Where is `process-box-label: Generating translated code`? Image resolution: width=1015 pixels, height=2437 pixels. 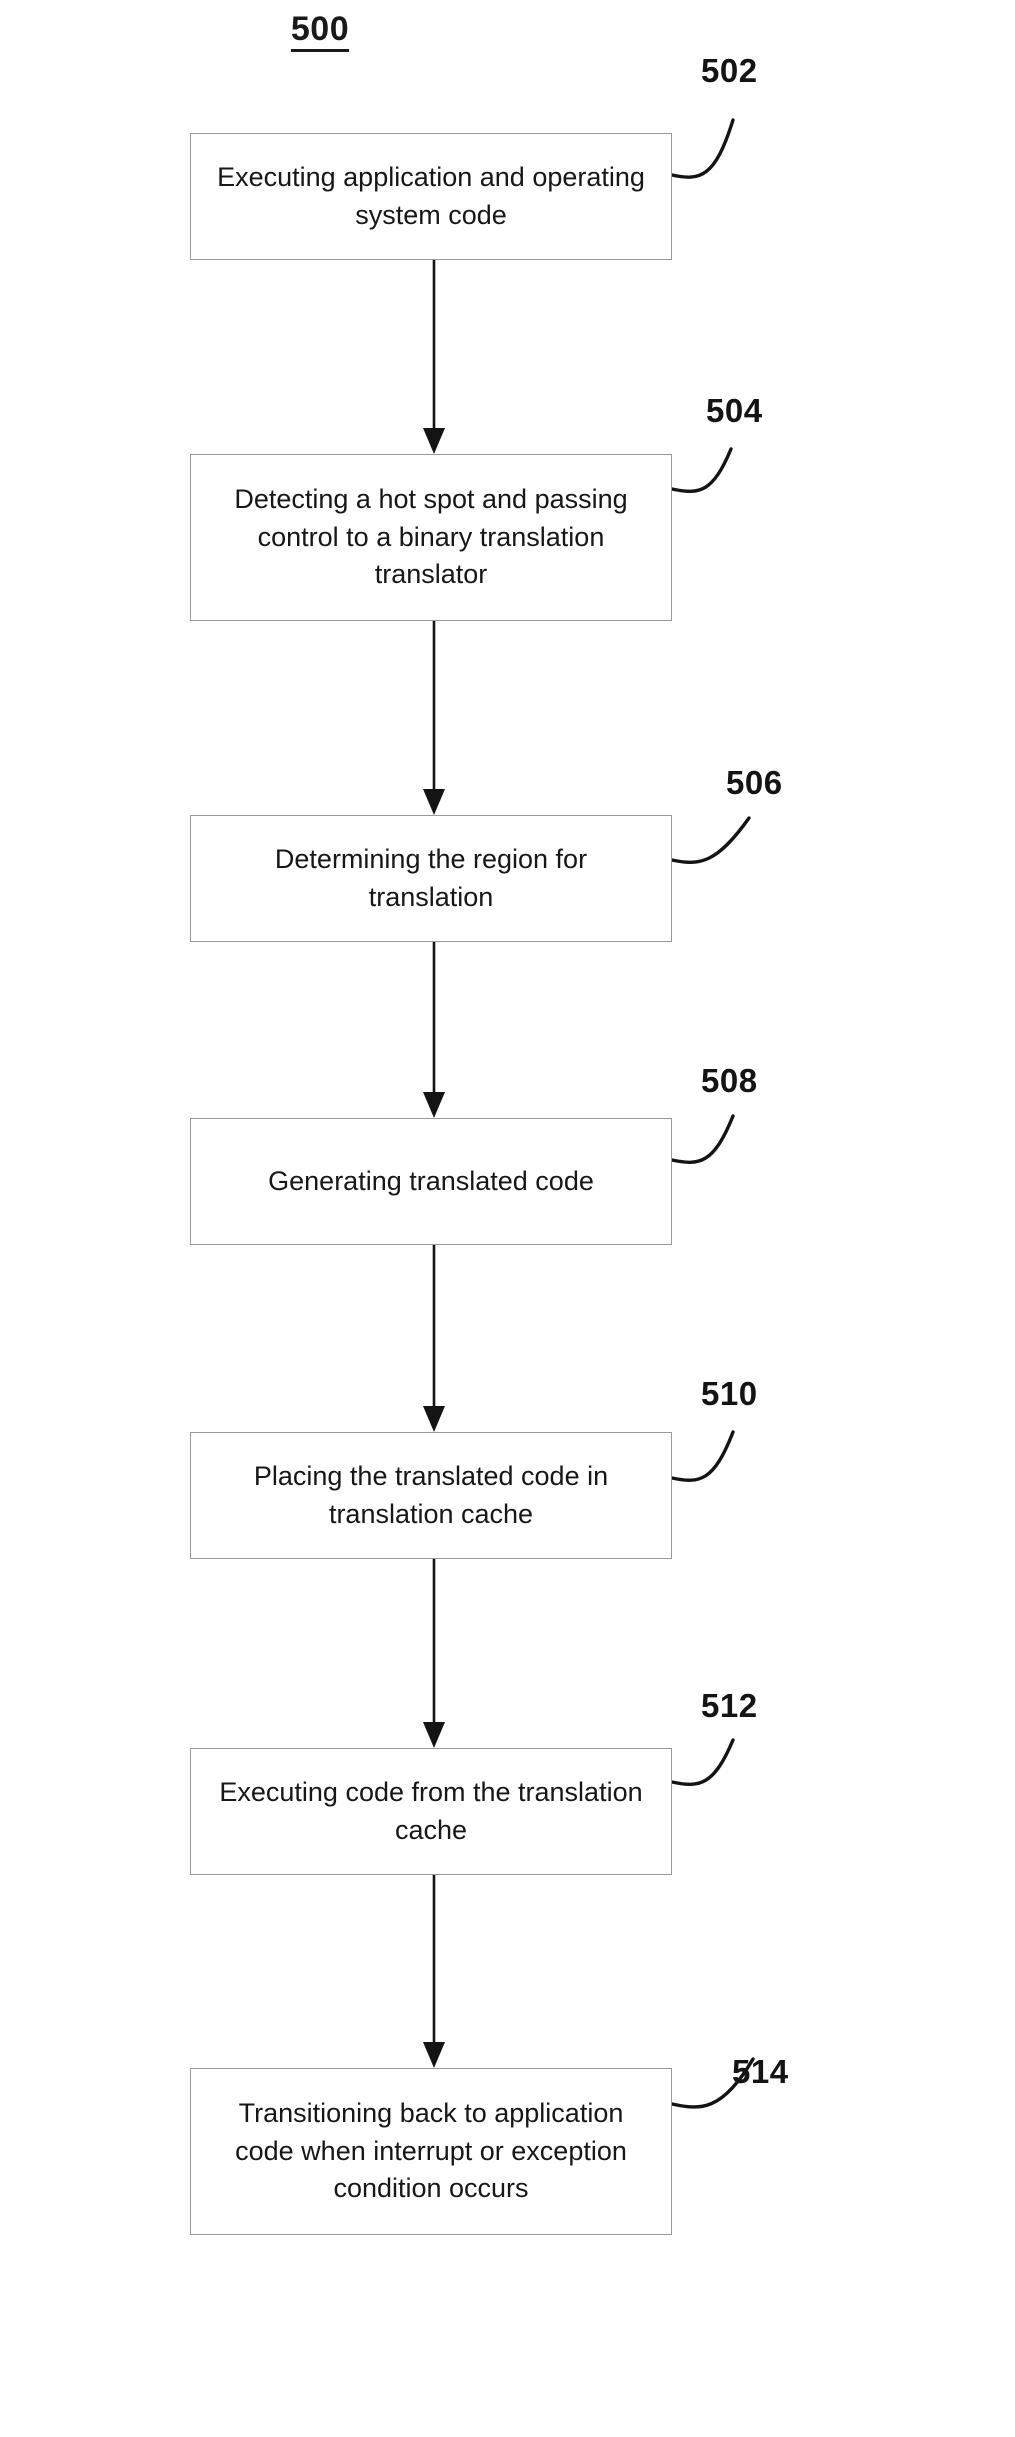 process-box-label: Generating translated code is located at coordinates (431, 1180).